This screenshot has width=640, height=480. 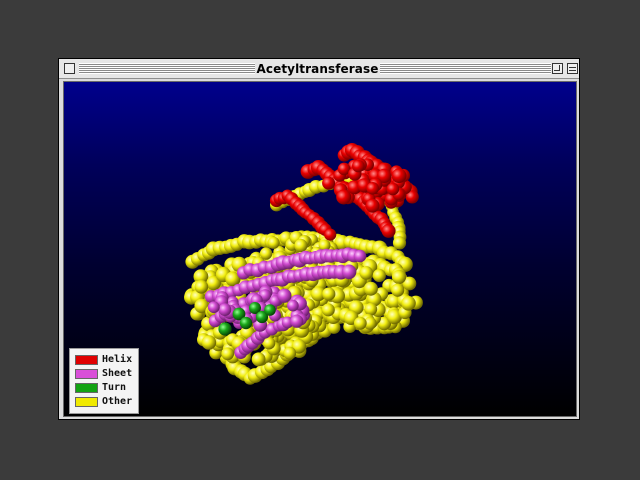 I want to click on collapse-box, so click(x=572, y=68).